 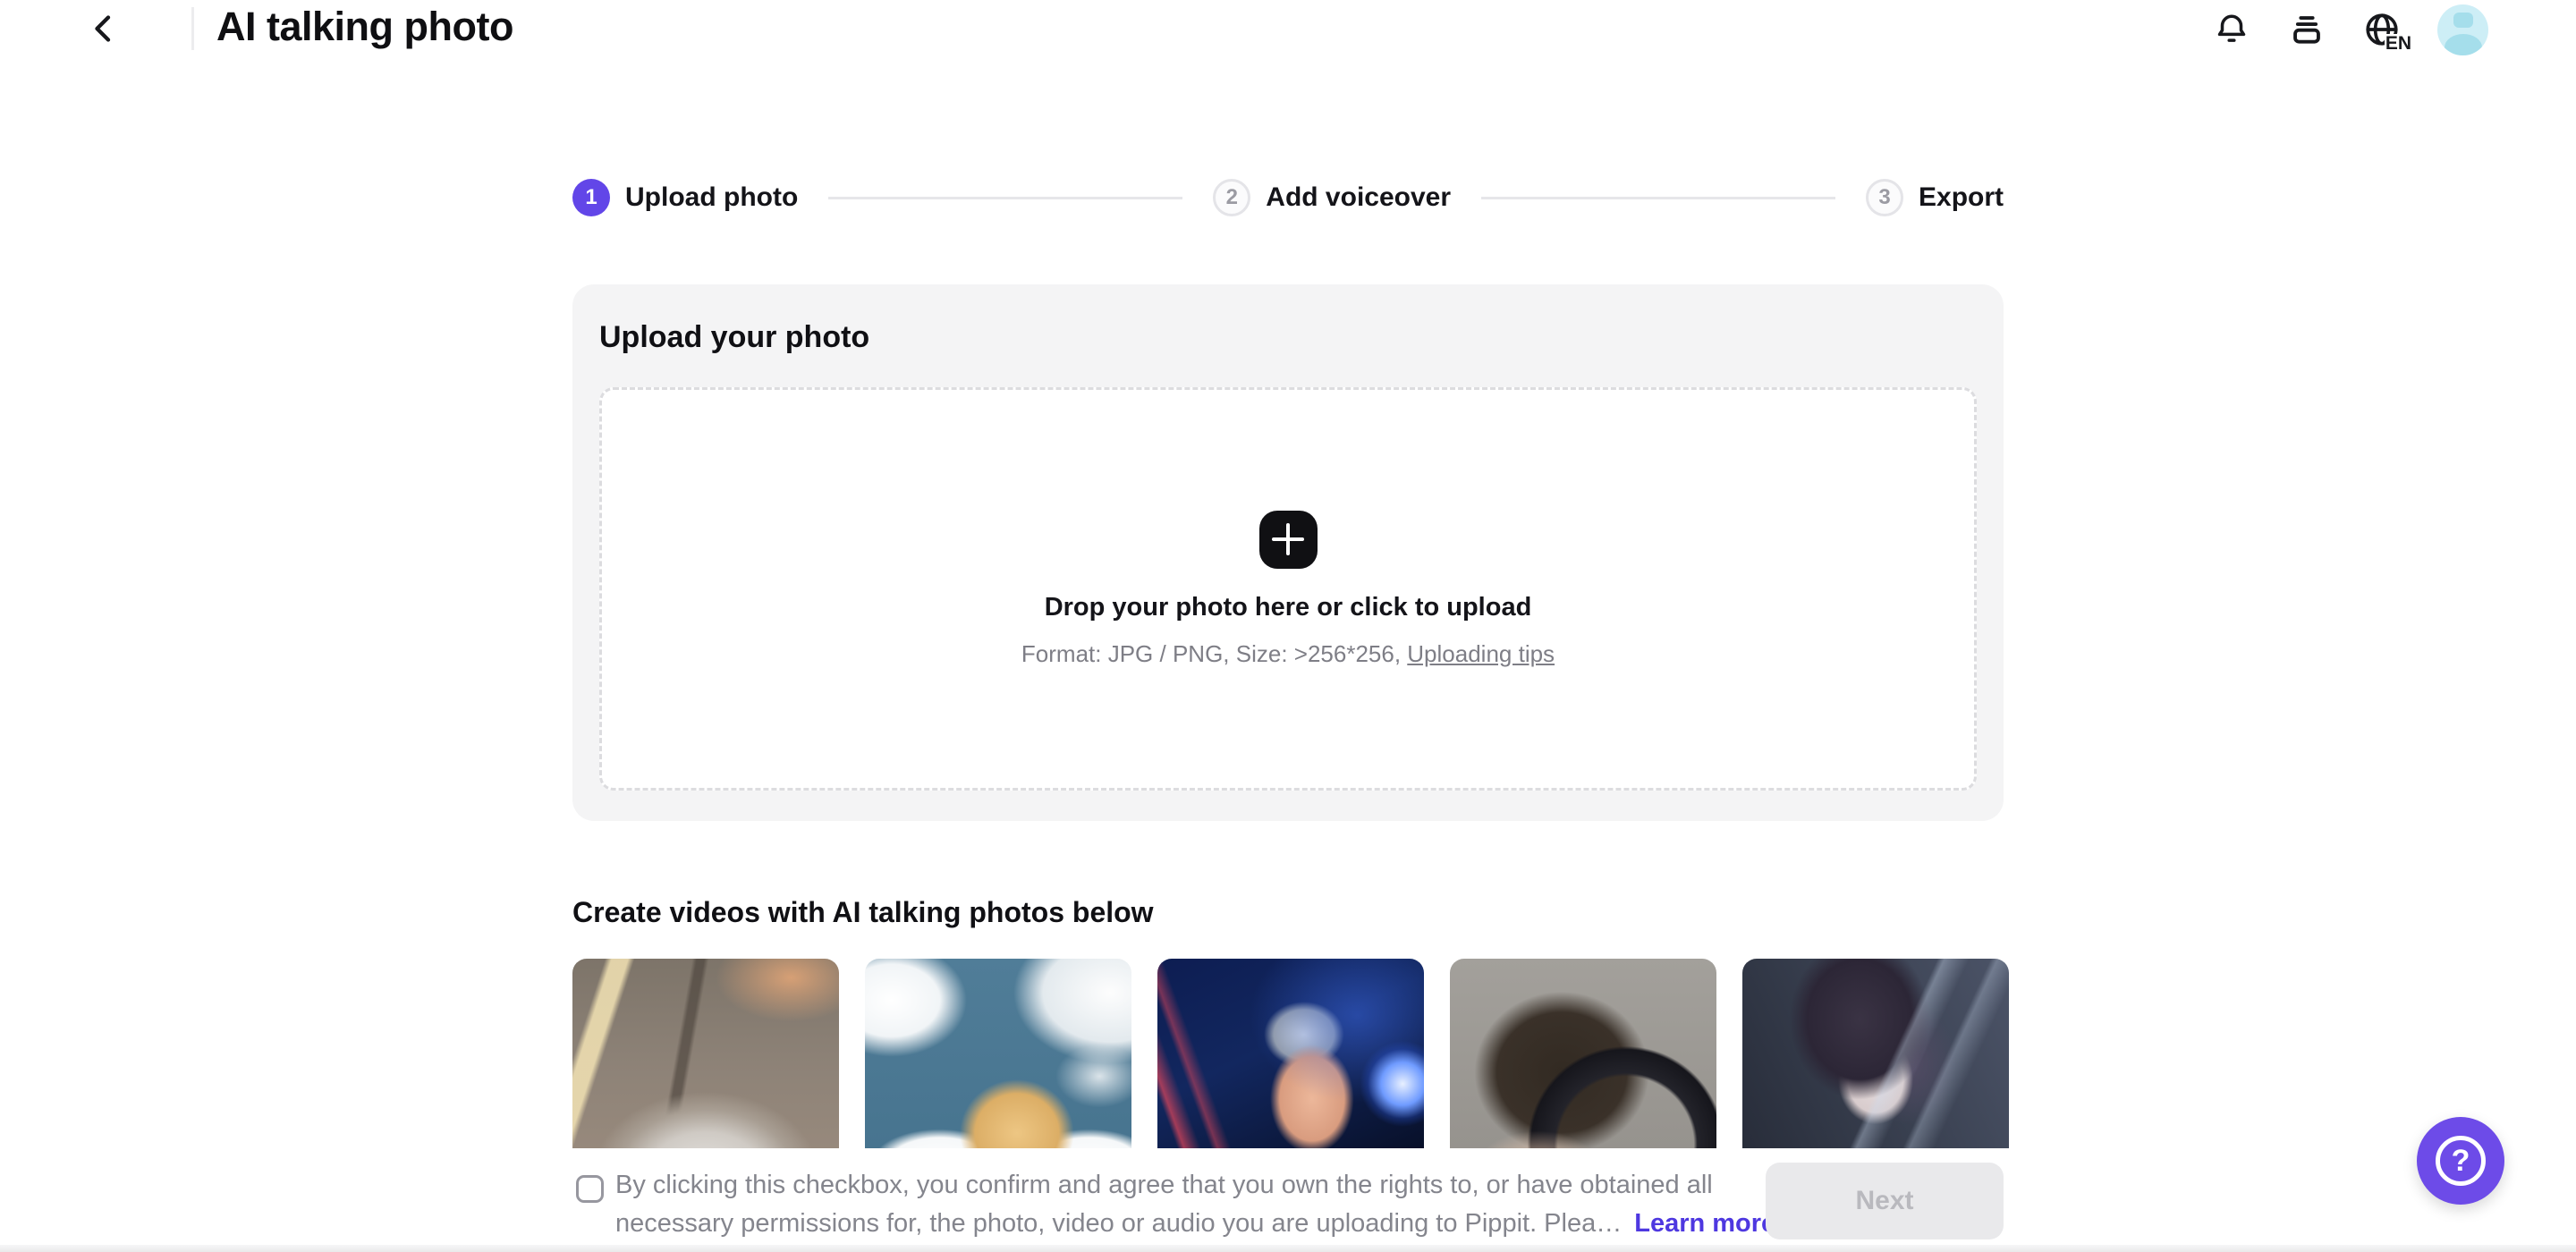 What do you see at coordinates (1875, 1053) in the screenshot?
I see `sample-photo-anime-boy` at bounding box center [1875, 1053].